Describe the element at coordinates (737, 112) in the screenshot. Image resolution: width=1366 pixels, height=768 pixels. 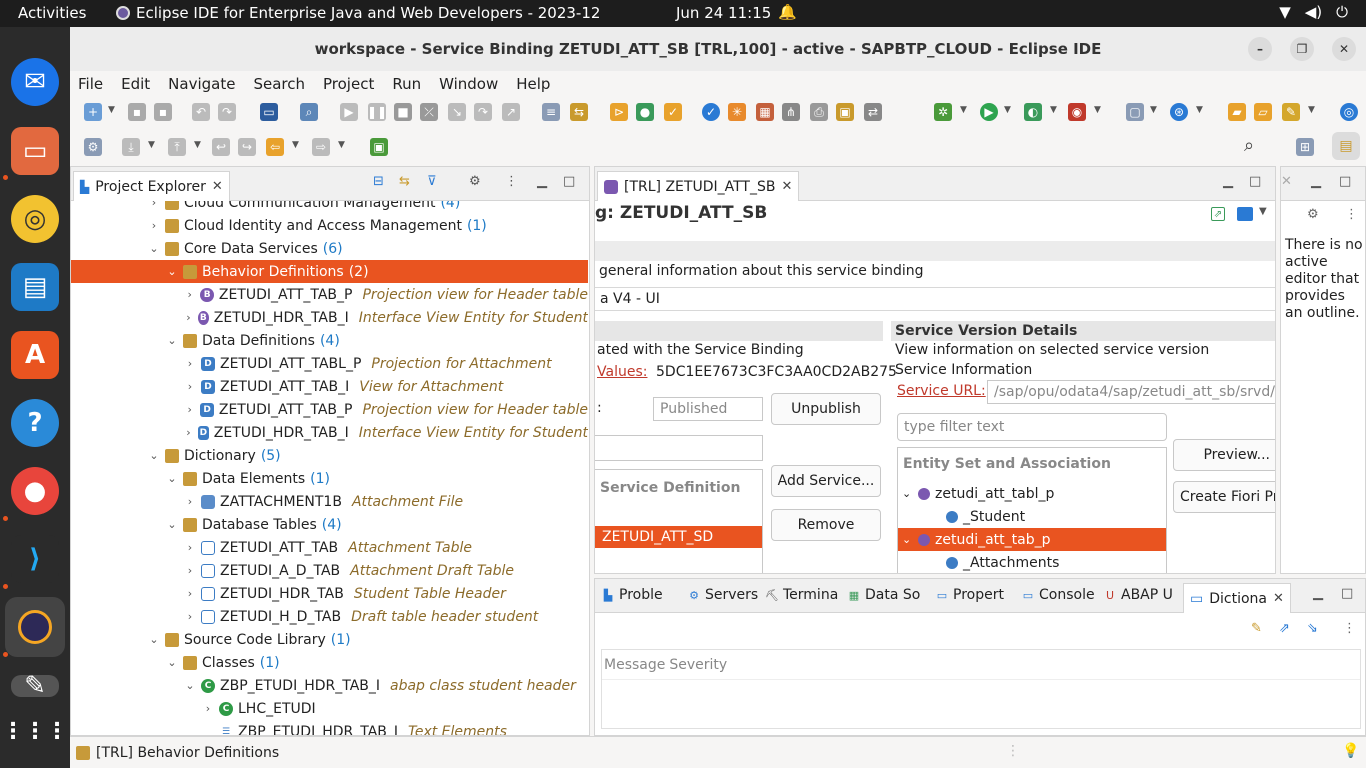
I see `spark-icon: ✳` at that location.